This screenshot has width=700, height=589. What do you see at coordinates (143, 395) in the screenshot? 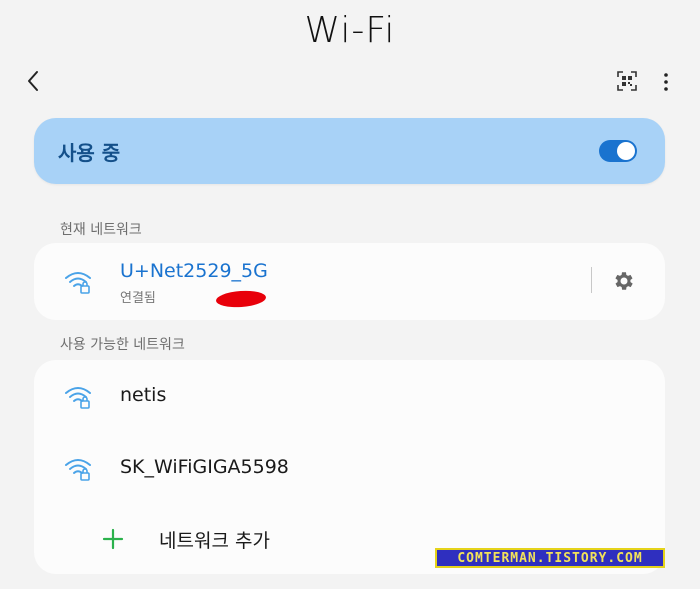
I see `network-name: netis` at bounding box center [143, 395].